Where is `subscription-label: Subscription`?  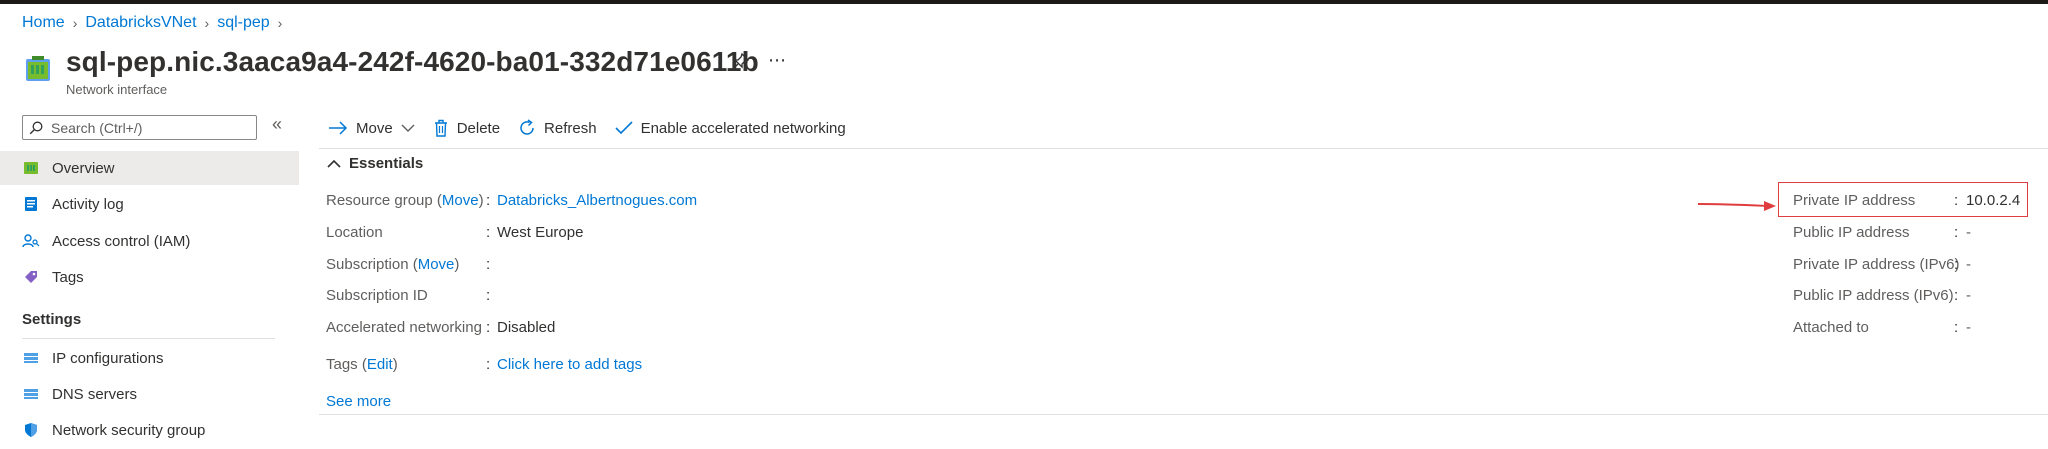
subscription-label: Subscription is located at coordinates (367, 264).